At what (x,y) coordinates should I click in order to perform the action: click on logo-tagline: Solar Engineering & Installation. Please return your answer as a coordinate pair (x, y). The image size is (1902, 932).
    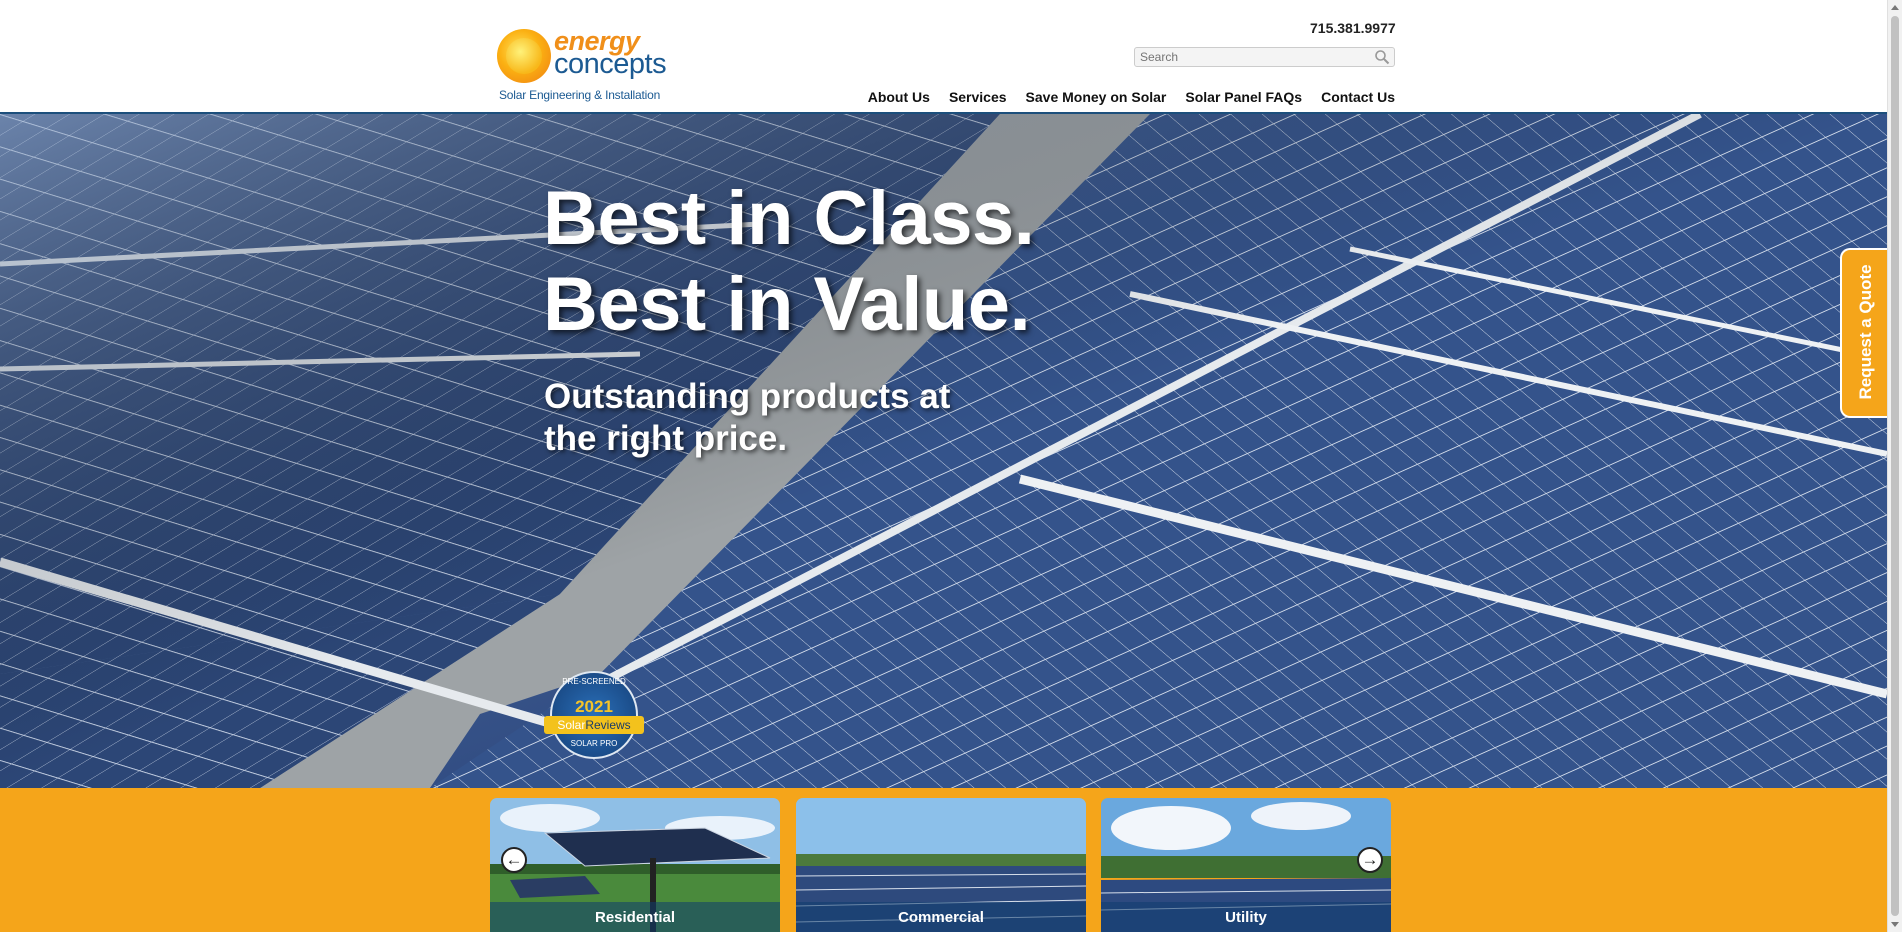
    Looking at the image, I should click on (580, 95).